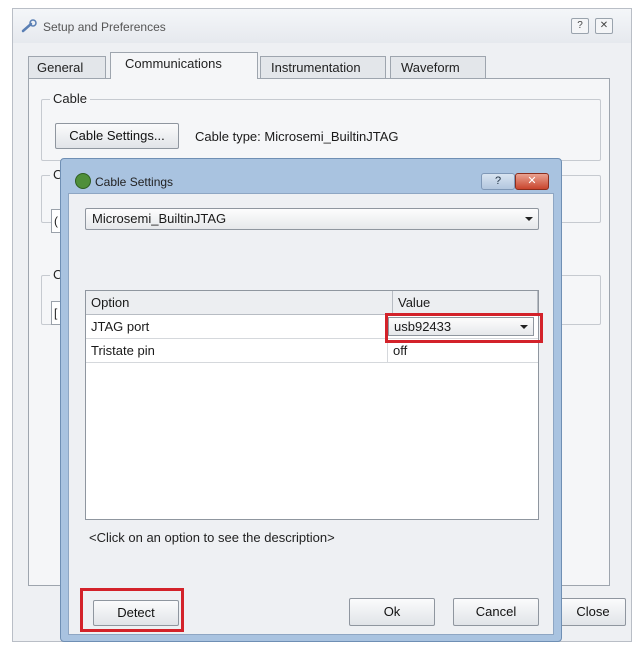 This screenshot has height=646, width=639. Describe the element at coordinates (237, 350) in the screenshot. I see `option-cell: Tristate pin` at that location.